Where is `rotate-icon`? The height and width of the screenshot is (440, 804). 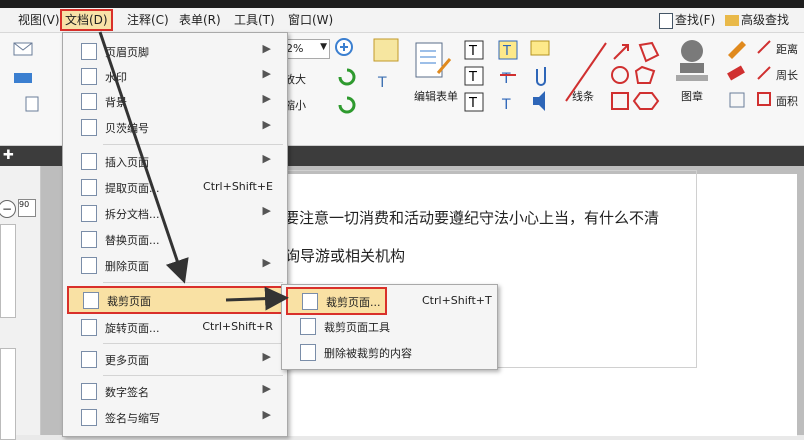
rotate-icon is located at coordinates (347, 93).